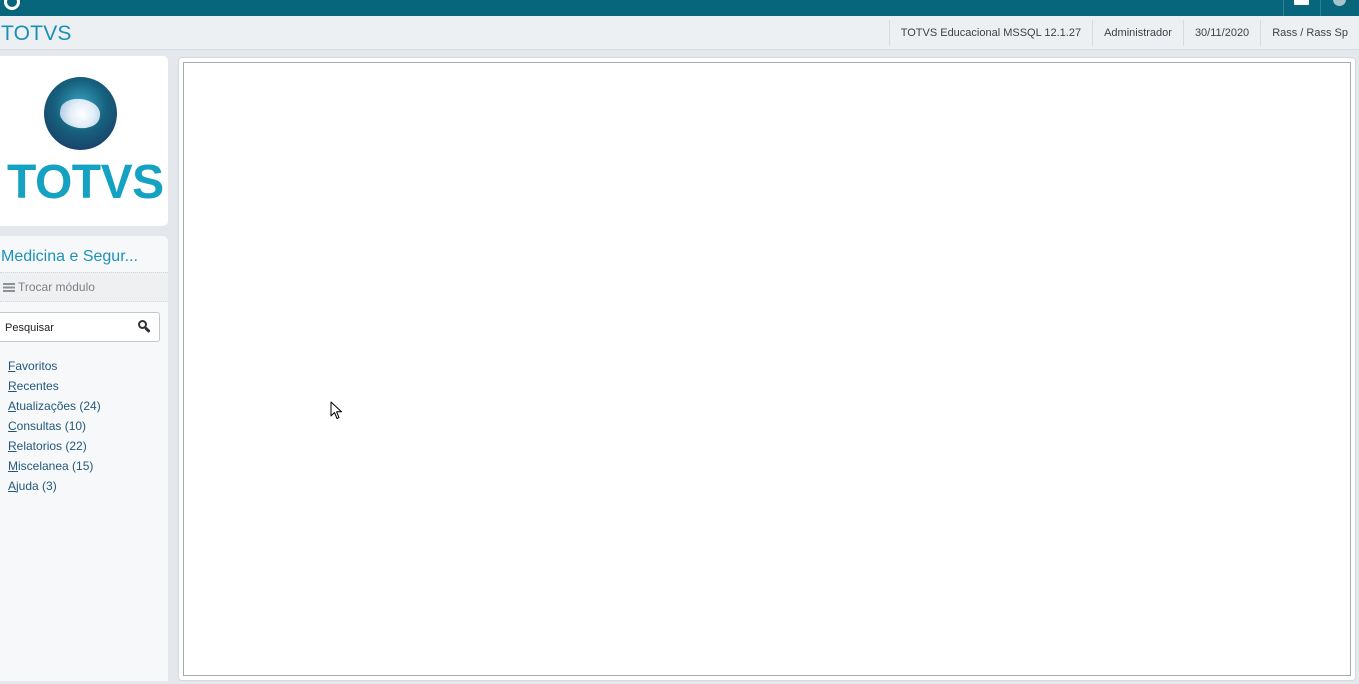 This screenshot has width=1359, height=684. Describe the element at coordinates (54, 406) in the screenshot. I see `menu-item-atualizacoes: Atualizações (24)` at that location.